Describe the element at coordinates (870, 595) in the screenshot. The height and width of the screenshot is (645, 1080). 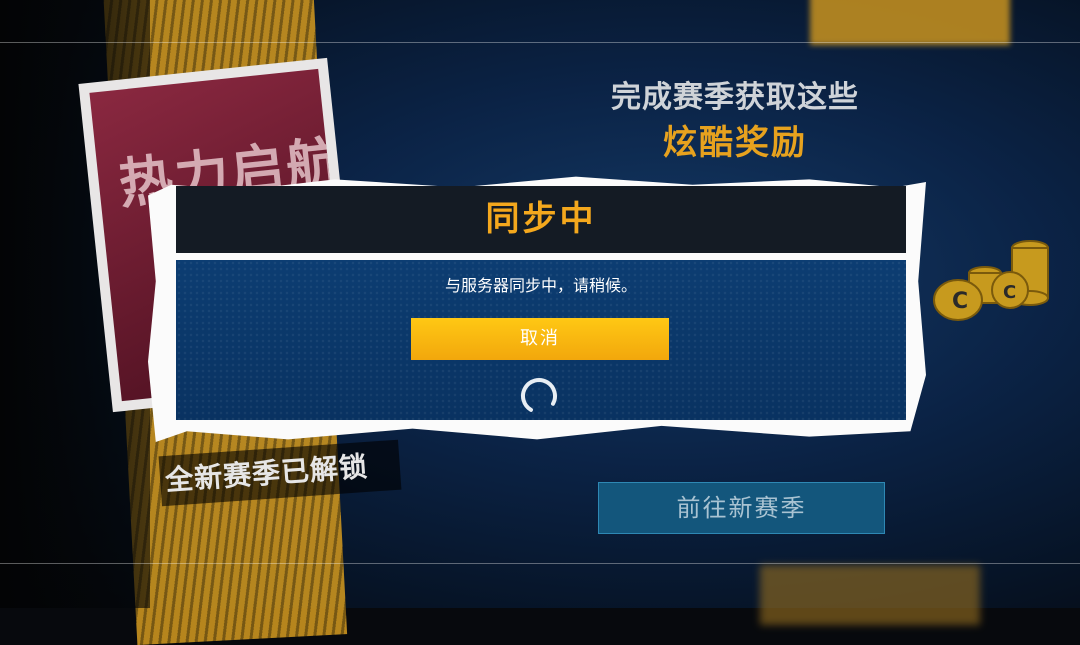
I see `yellow-blur-bottom` at that location.